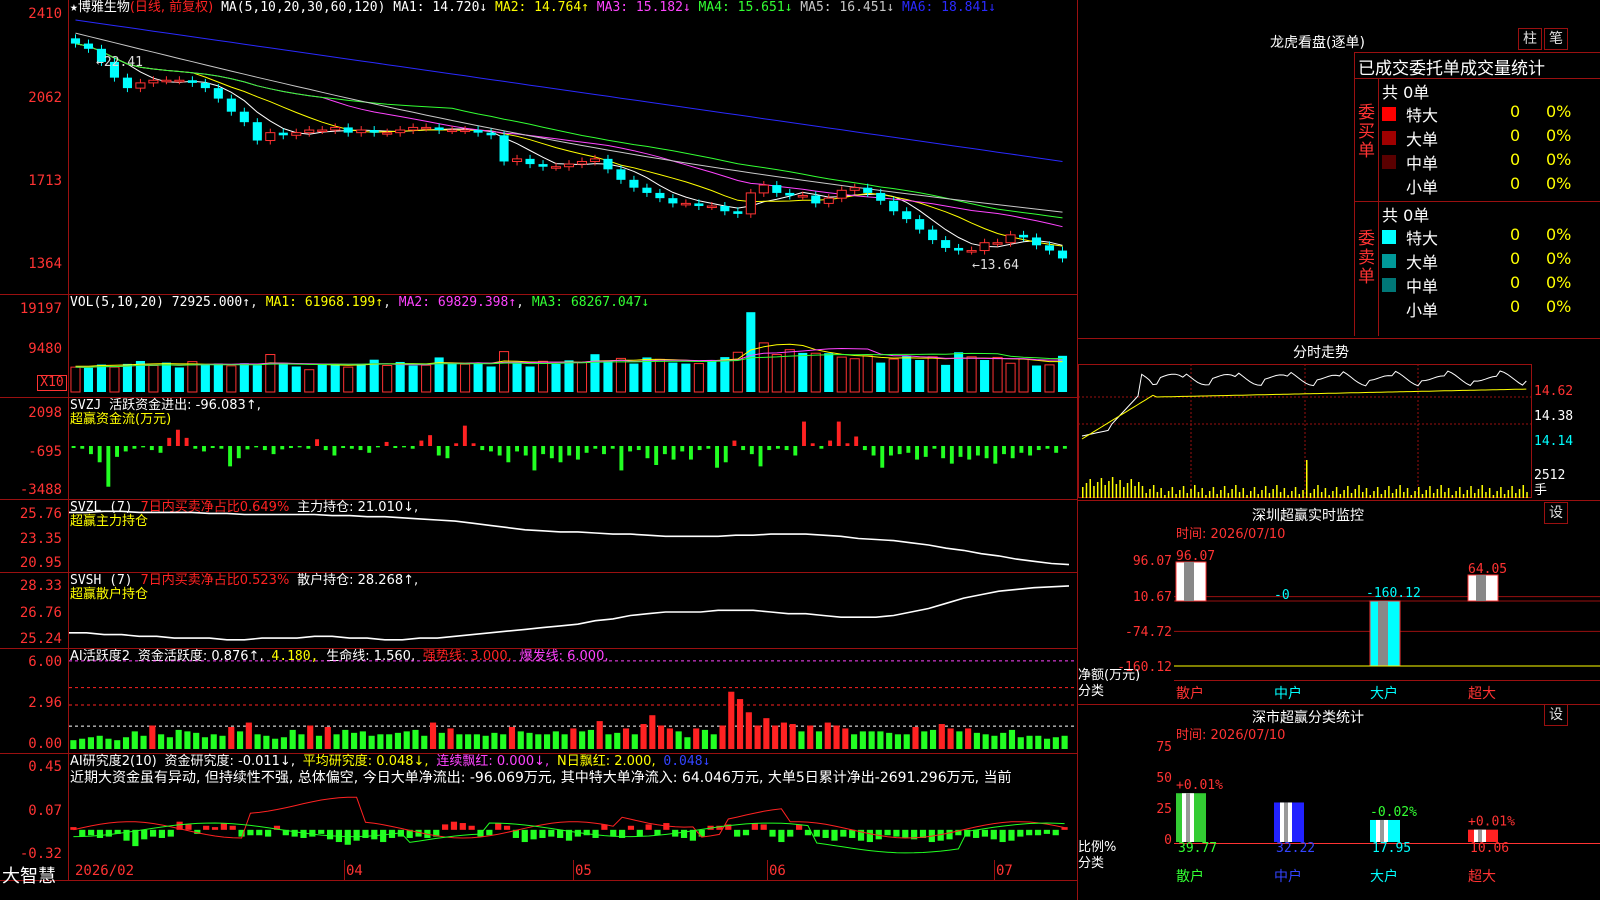 This screenshot has width=1600, height=900. What do you see at coordinates (569, 122) in the screenshot?
I see `ma5-line` at bounding box center [569, 122].